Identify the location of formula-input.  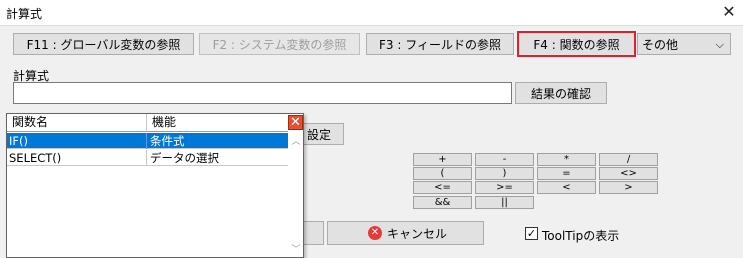
(262, 93).